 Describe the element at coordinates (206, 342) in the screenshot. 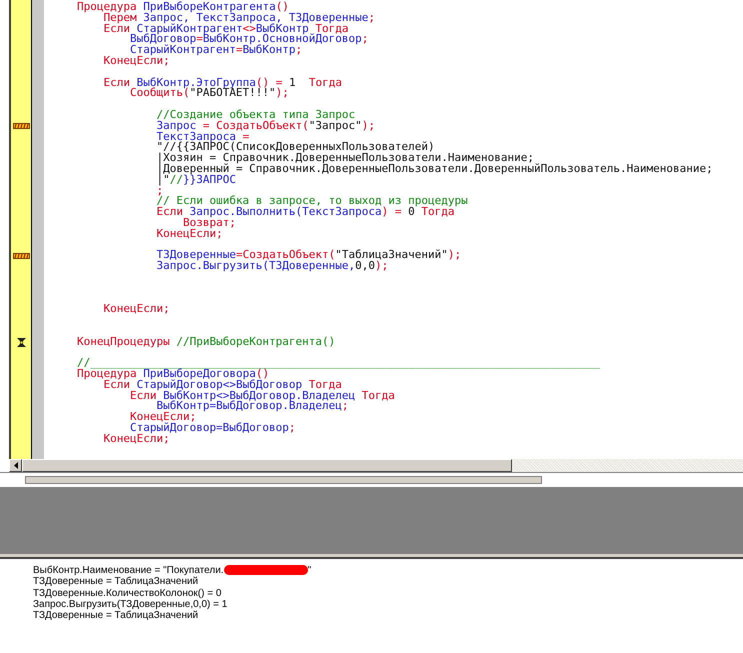

I see `code-line: КонецПроцедуры //ПриВыбореКонтрагента()` at that location.